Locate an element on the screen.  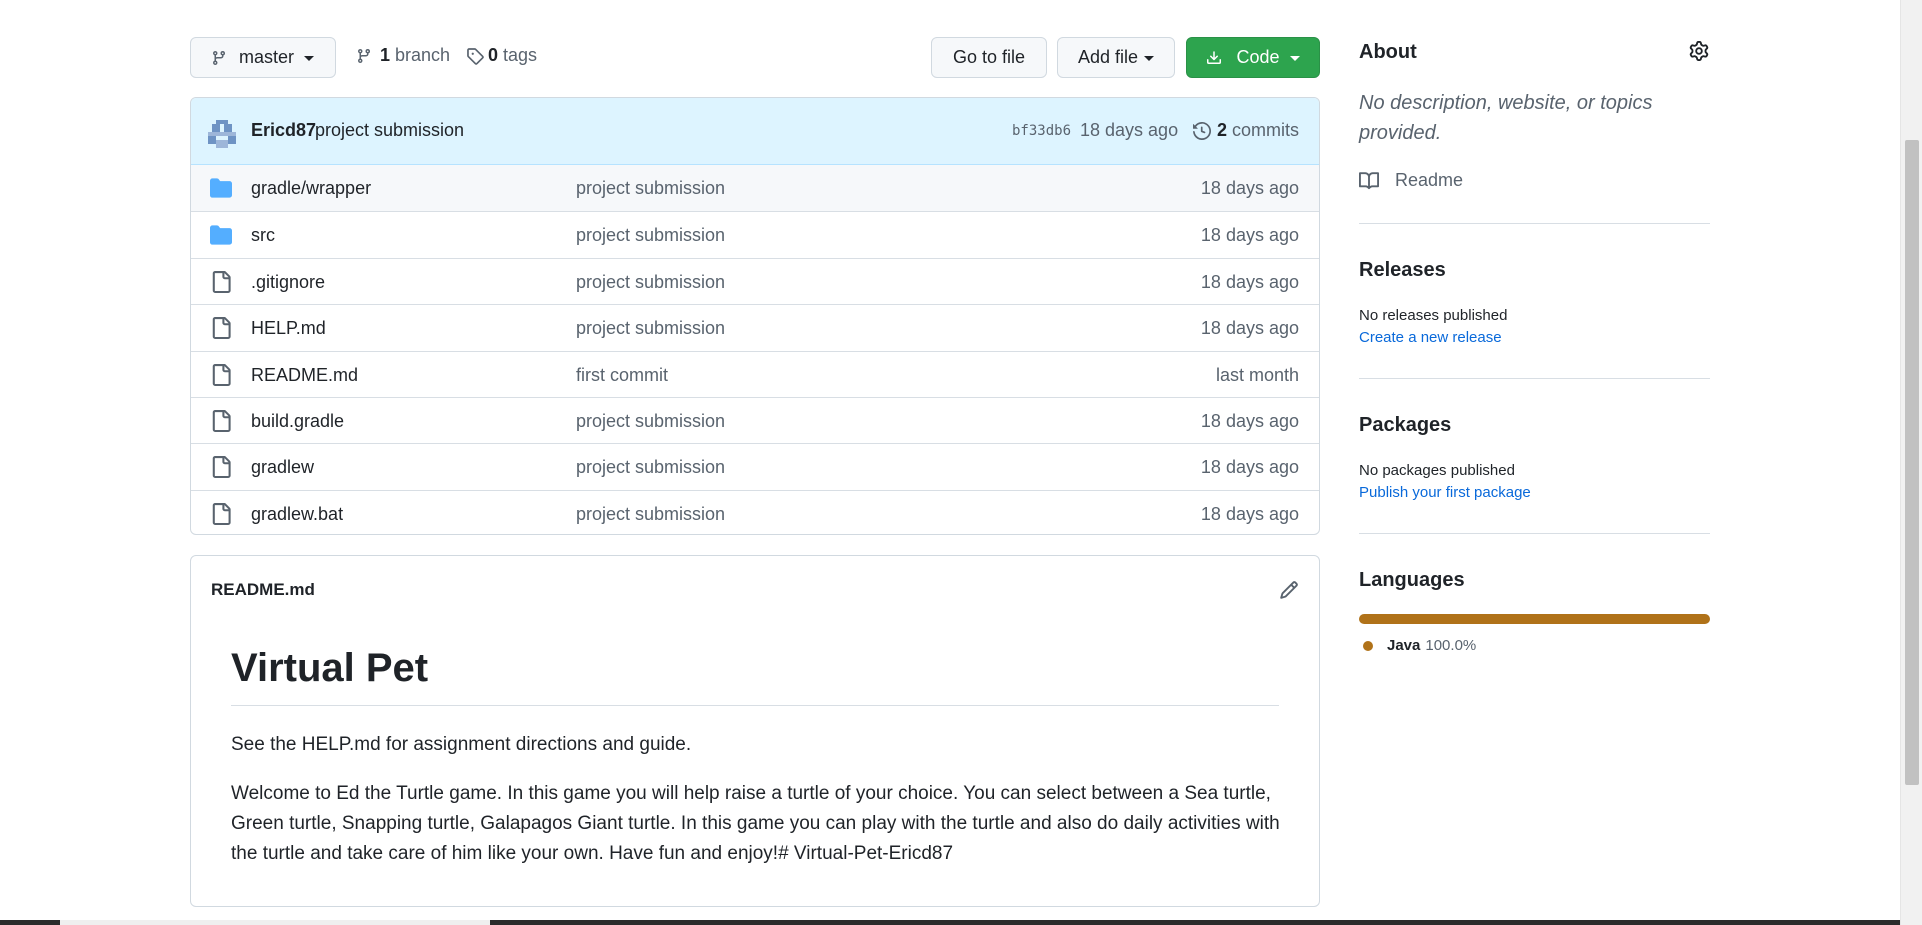
taskbar-strip is located at coordinates (950, 922).